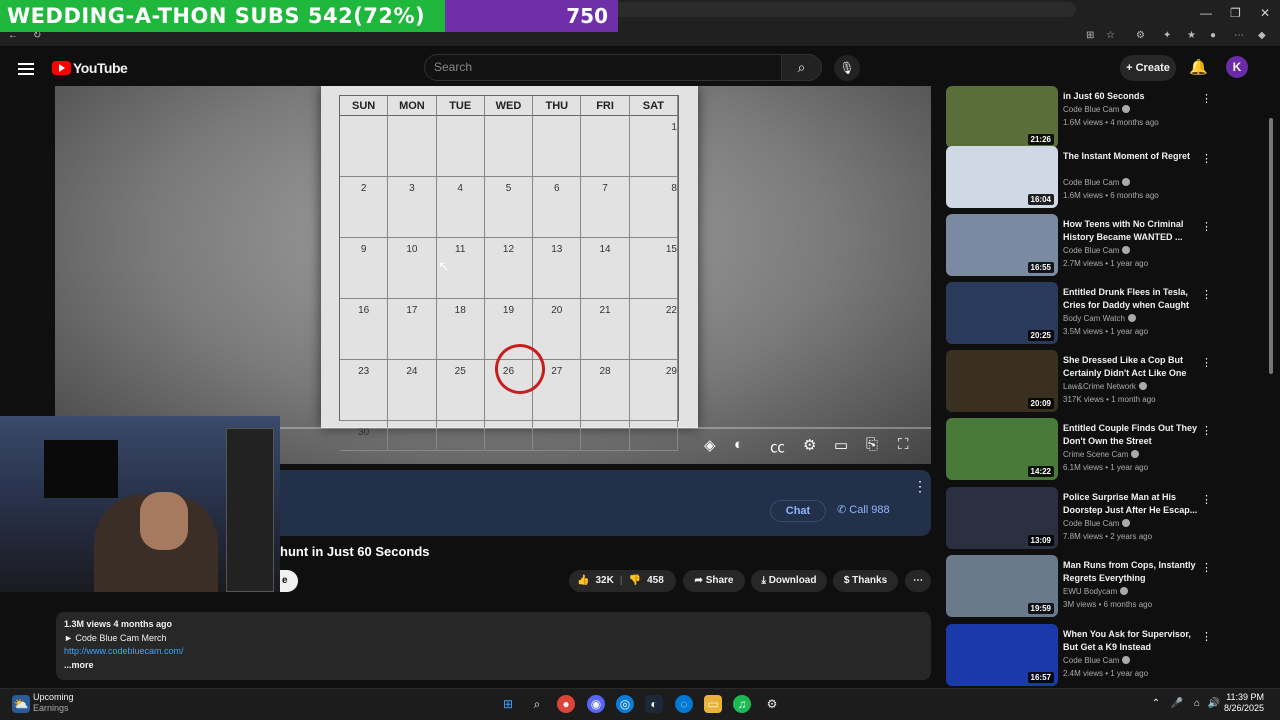  What do you see at coordinates (863, 509) in the screenshot?
I see `call-988-button: ✆ Call 988` at bounding box center [863, 509].